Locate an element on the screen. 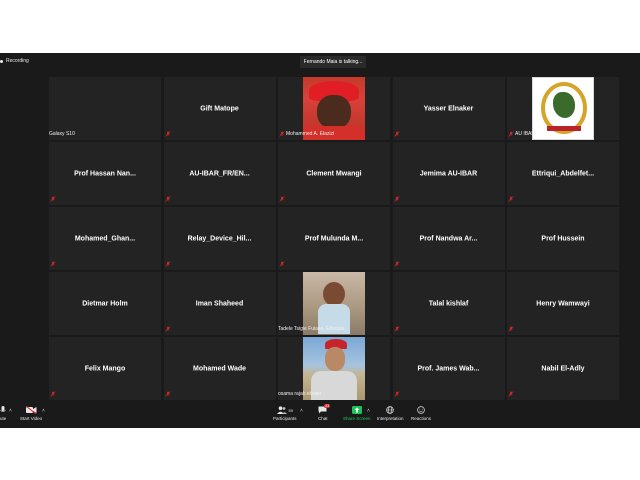  participant-name: Prof Hussein is located at coordinates (563, 238).